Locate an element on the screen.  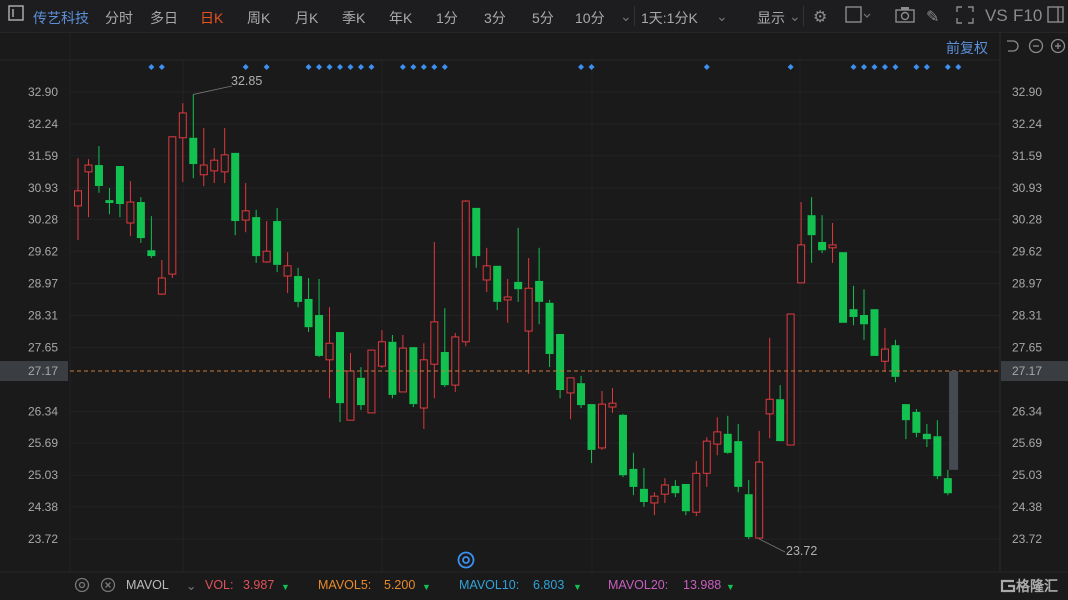
at-icon is located at coordinates (466, 562).